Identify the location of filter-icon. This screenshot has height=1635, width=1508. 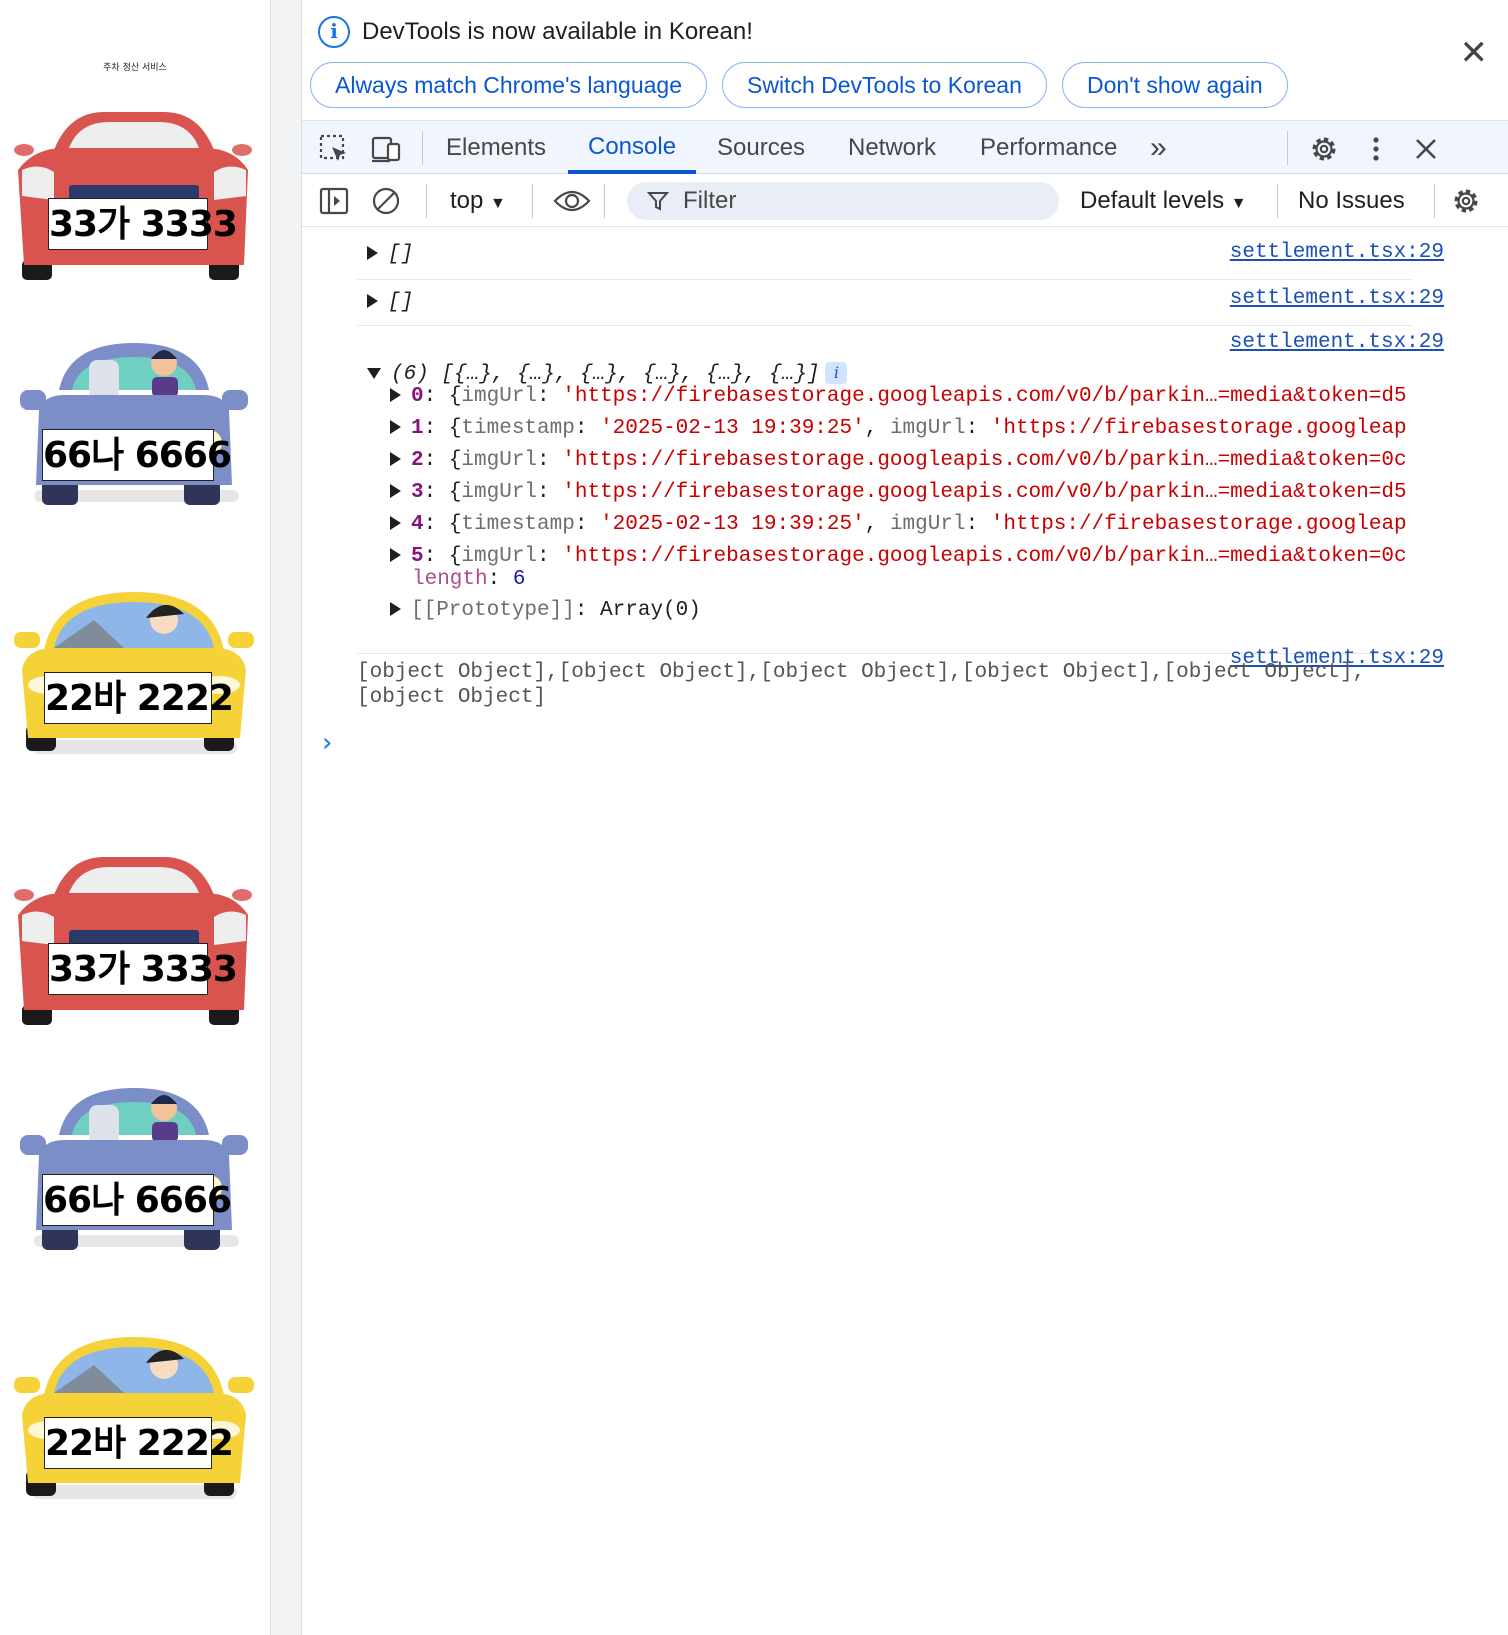
(658, 201).